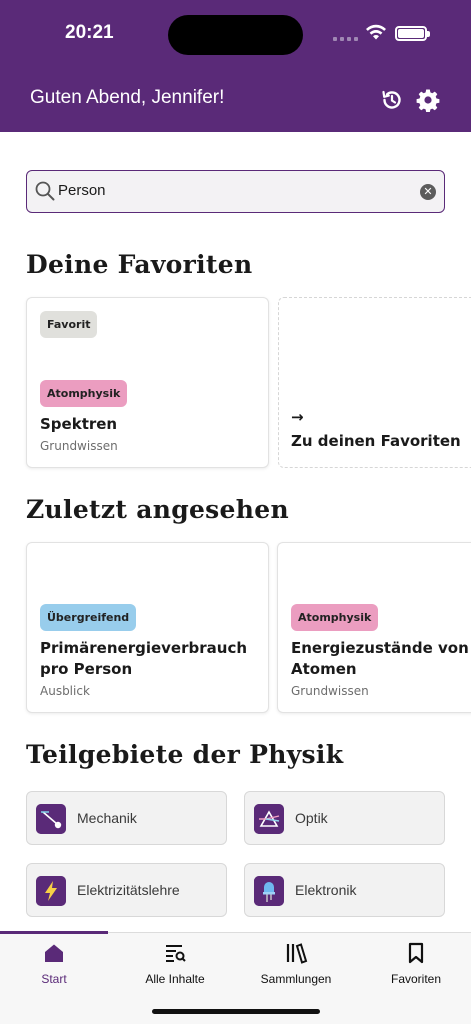 The width and height of the screenshot is (471, 1024). Describe the element at coordinates (51, 819) in the screenshot. I see `pendulum-icon` at that location.